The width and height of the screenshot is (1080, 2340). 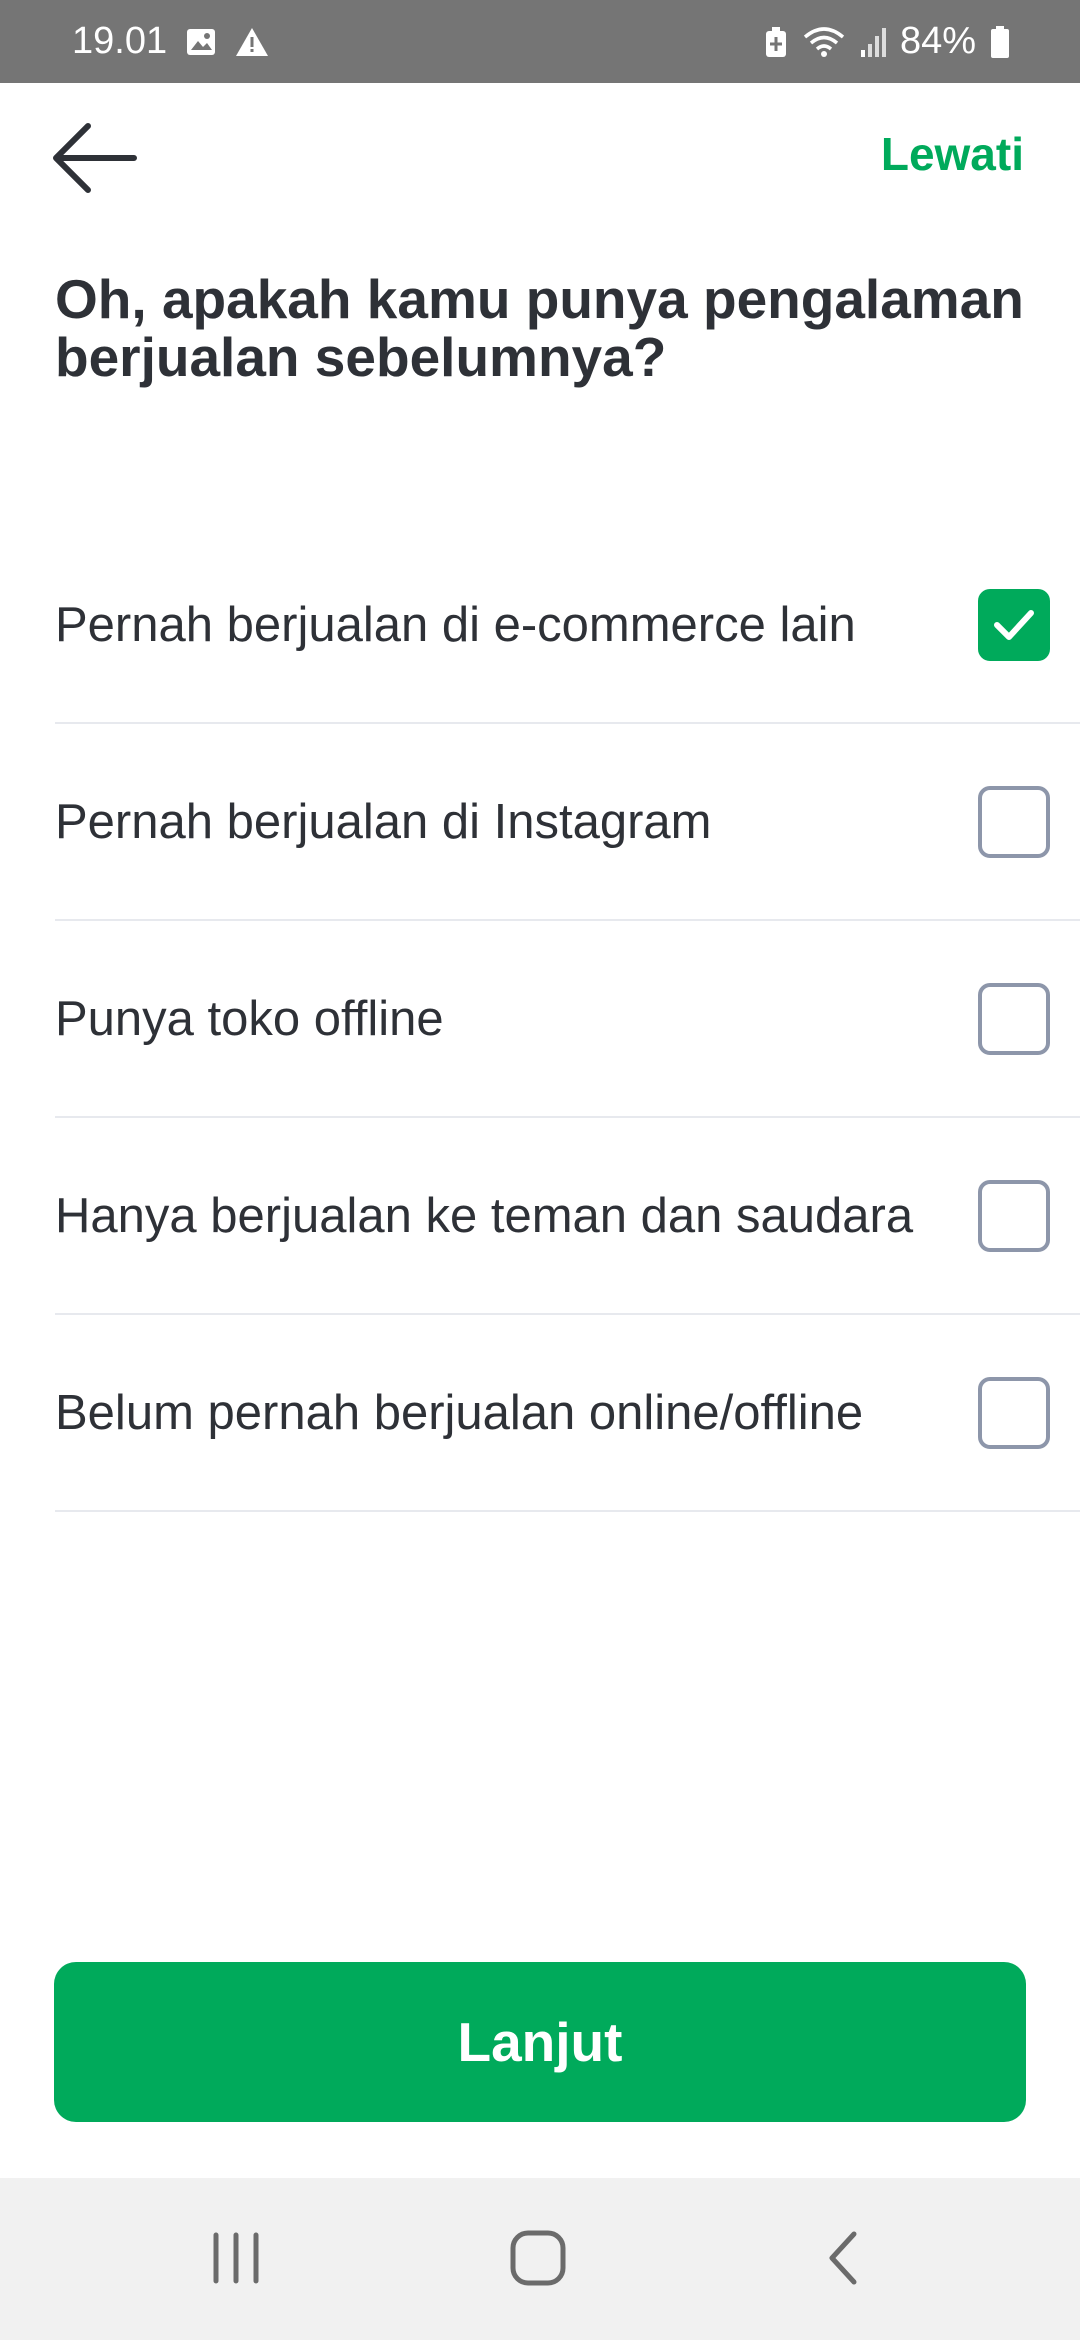 I want to click on page-title-line-2: berjualan sebelumnya?, so click(x=361, y=357).